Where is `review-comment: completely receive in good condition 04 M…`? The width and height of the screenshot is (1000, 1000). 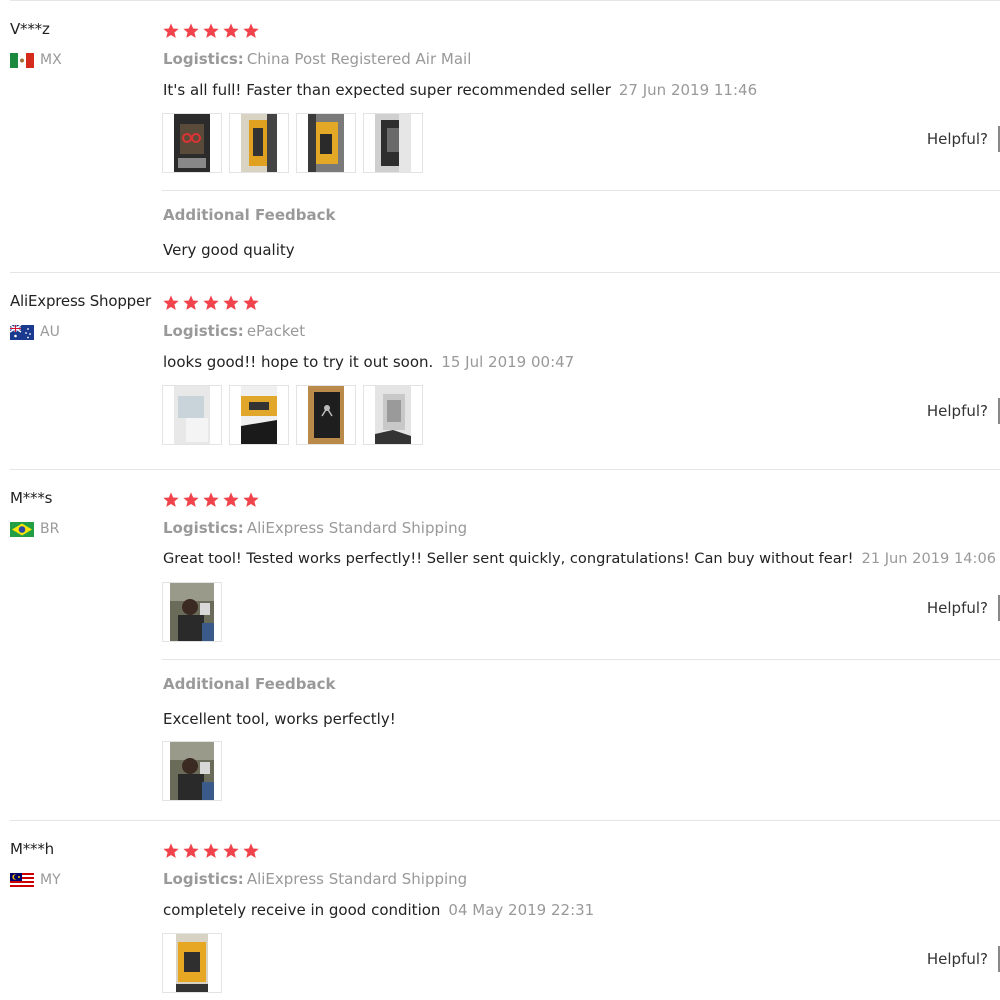
review-comment: completely receive in good condition 04 M… is located at coordinates (378, 910).